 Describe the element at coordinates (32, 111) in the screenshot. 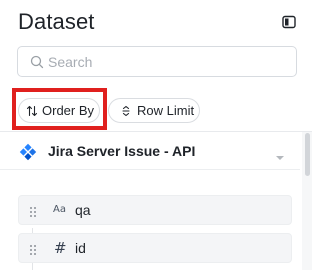

I see `sort-arrows-icon` at that location.